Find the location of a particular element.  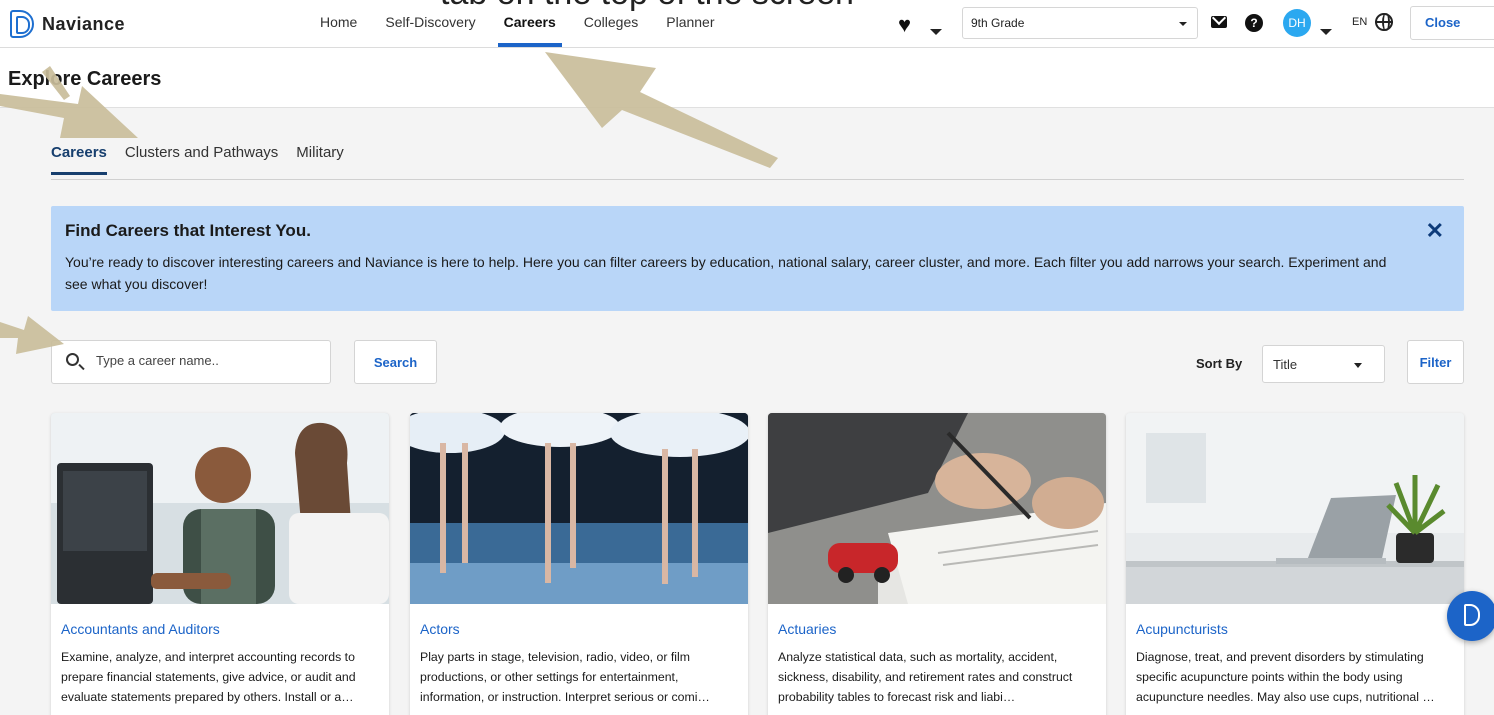

tab-military: Military is located at coordinates (320, 152).